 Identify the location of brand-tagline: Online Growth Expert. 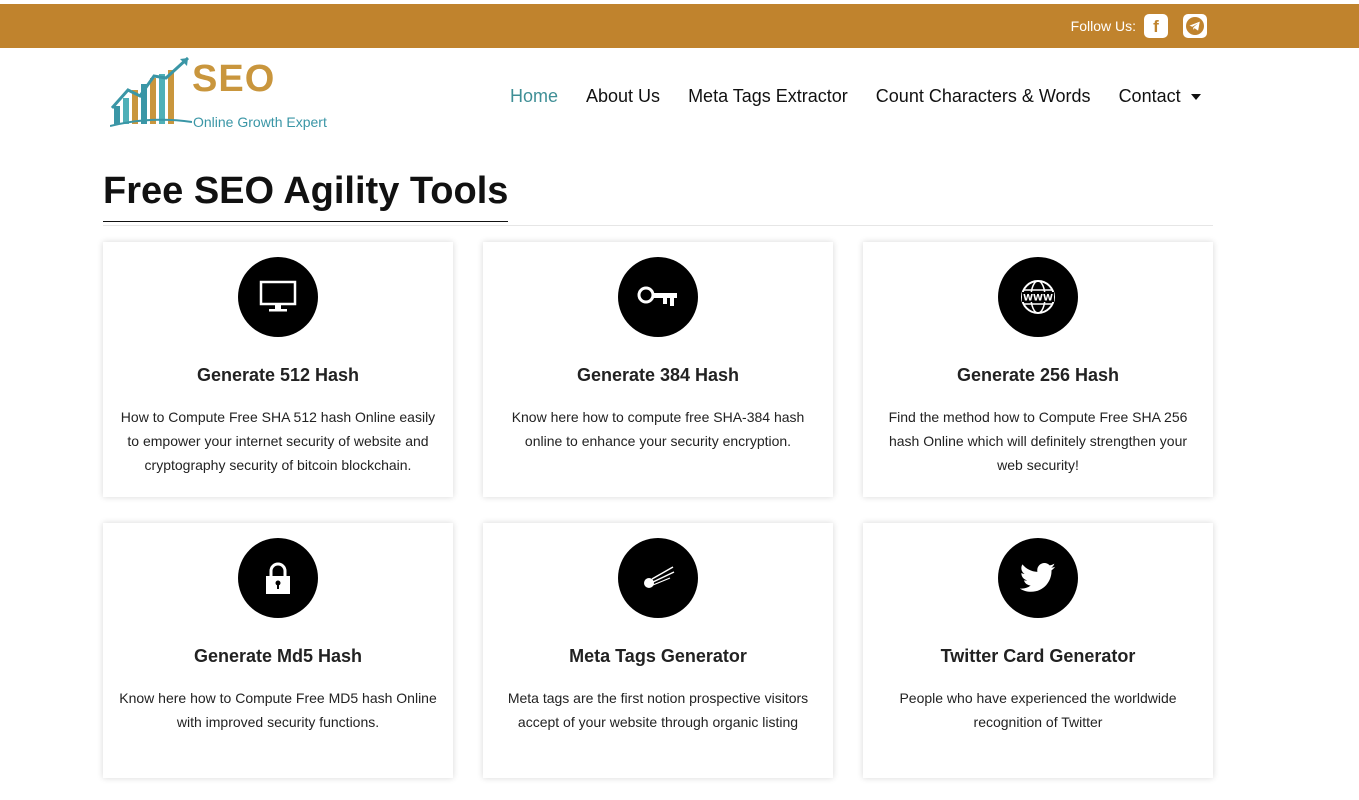
(260, 122).